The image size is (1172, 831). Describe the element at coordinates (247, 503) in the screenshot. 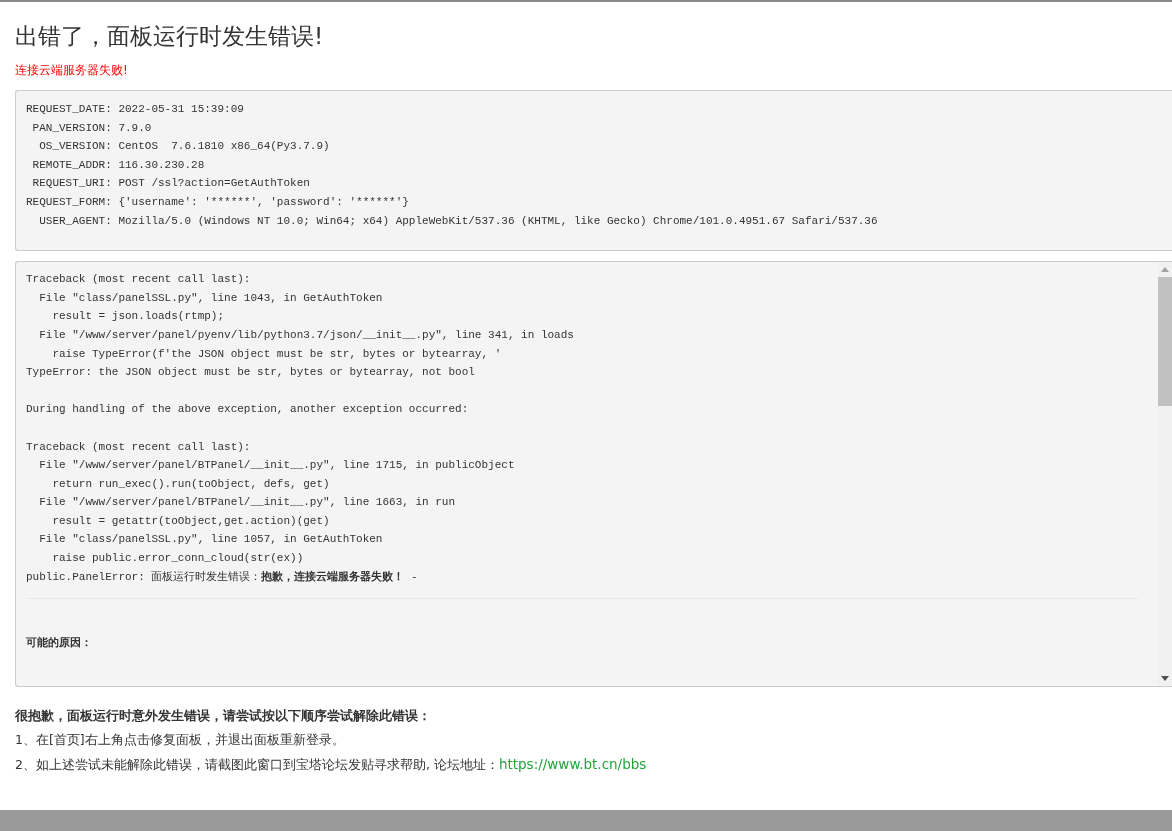

I see `traceback-line: File "/www/server/panel/BTPanel/__init__.py", line 1663, in run` at that location.